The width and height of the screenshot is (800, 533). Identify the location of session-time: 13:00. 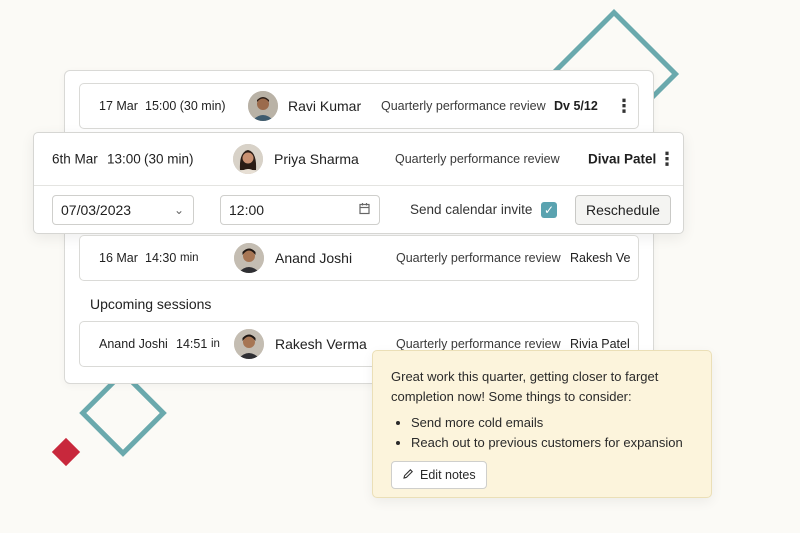
(124, 159).